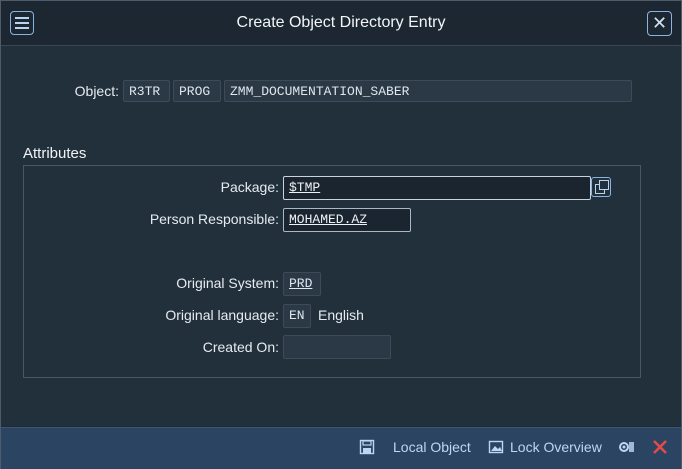 The image size is (682, 469). What do you see at coordinates (428, 91) in the screenshot?
I see `object-name-field: ZMM_DOCUMENTATION_SABER` at bounding box center [428, 91].